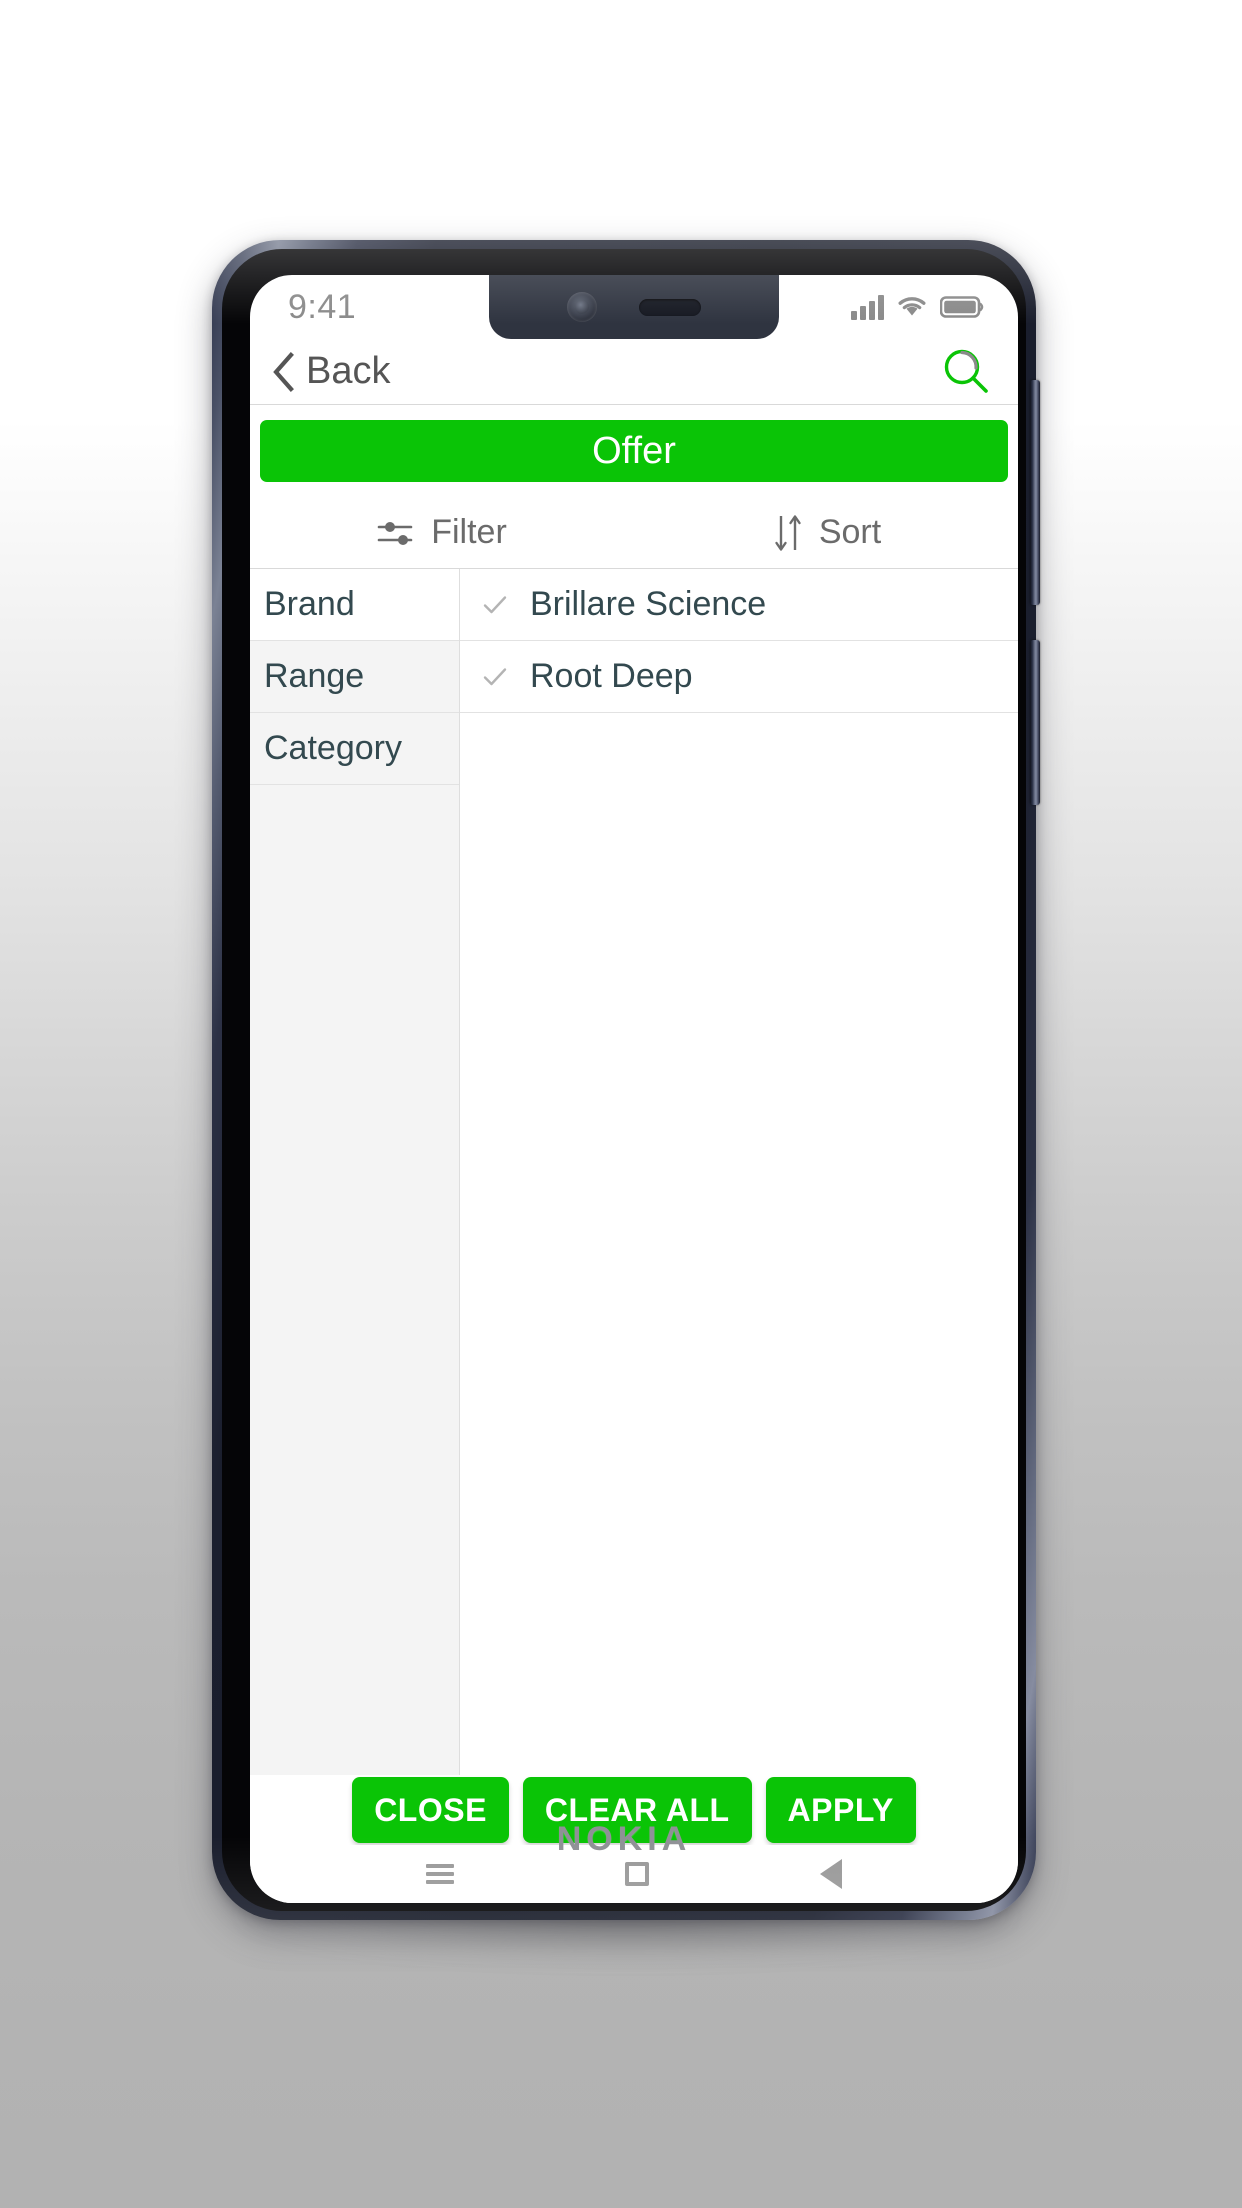 The height and width of the screenshot is (2208, 1242). I want to click on apply-button-label: APPLY, so click(840, 1809).